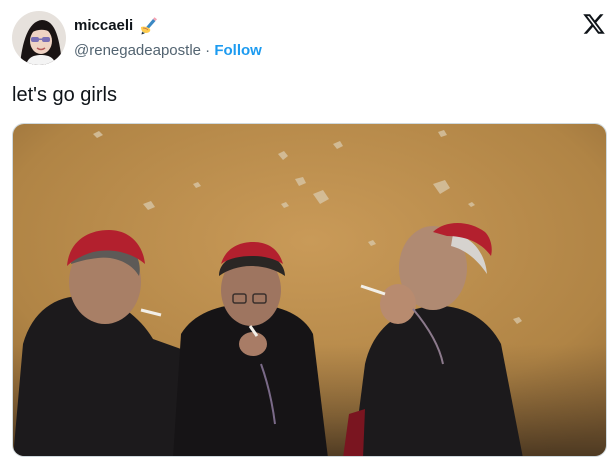 The width and height of the screenshot is (614, 465). I want to click on handle-row: @renegadeapostle · Follow, so click(168, 50).